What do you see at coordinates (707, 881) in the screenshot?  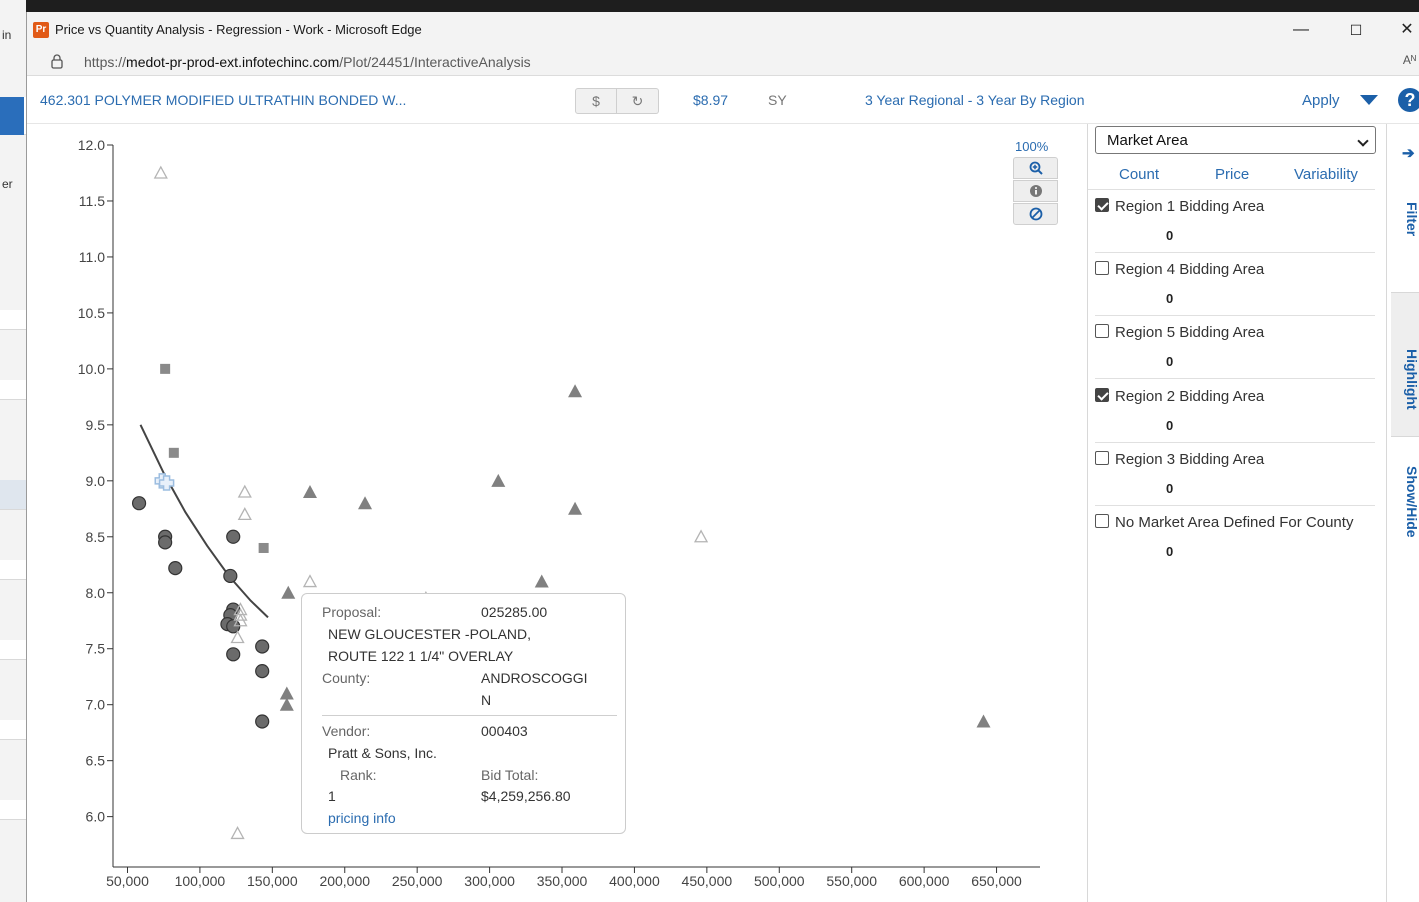 I see `x-tick-label: 450,000` at bounding box center [707, 881].